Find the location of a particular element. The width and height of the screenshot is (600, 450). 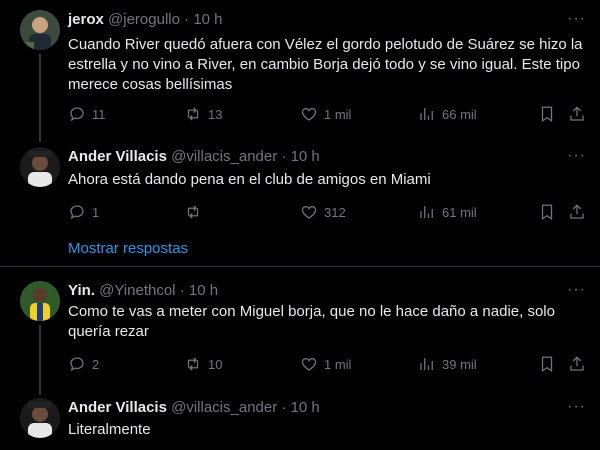

reply-count: 2 is located at coordinates (96, 364).